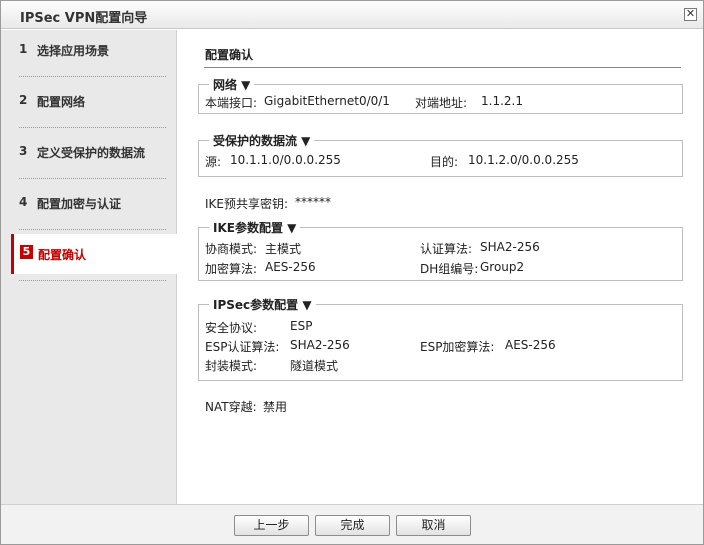 The height and width of the screenshot is (545, 704). I want to click on step-label: 配置网络, so click(61, 102).